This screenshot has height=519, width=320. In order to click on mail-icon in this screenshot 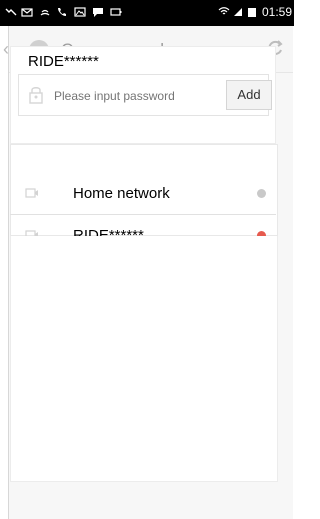, I will do `click(27, 12)`.